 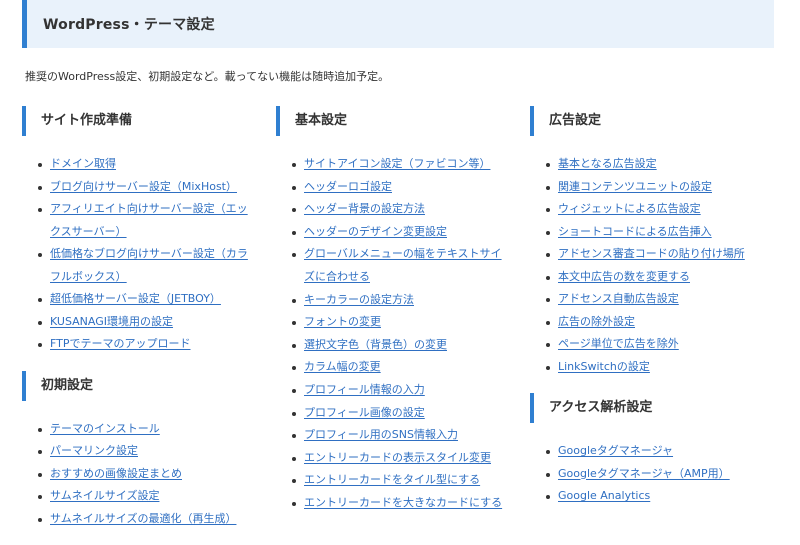 I want to click on article-link: LinkSwitchの設定, so click(x=604, y=366).